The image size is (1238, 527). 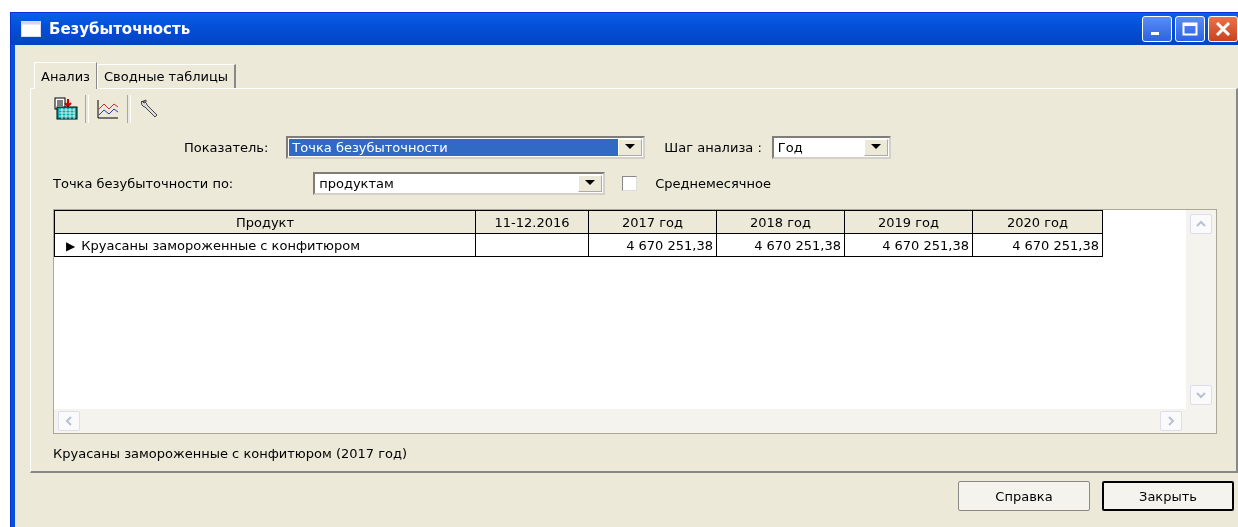 I want to click on close-icon, so click(x=1223, y=29).